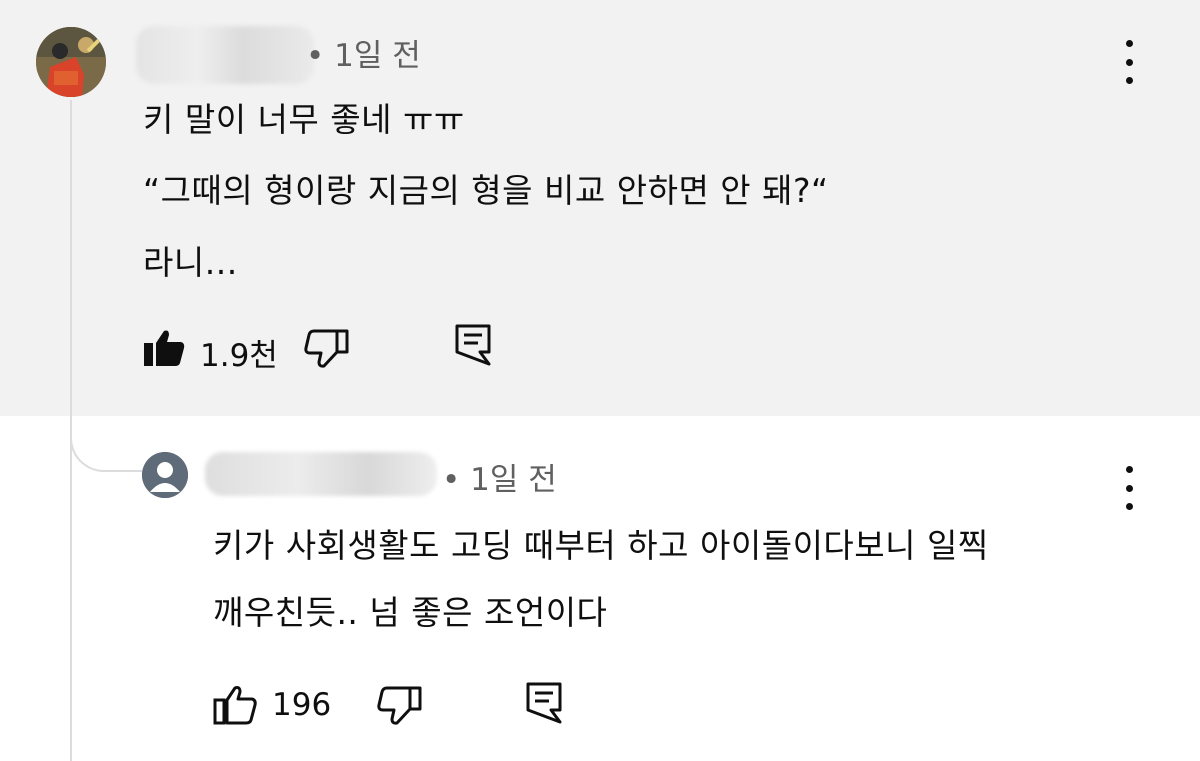  Describe the element at coordinates (601, 545) in the screenshot. I see `reply-text-line: 키가 사회생활도 고딩 때부터 하고 아이돌이다보니 일찍` at that location.